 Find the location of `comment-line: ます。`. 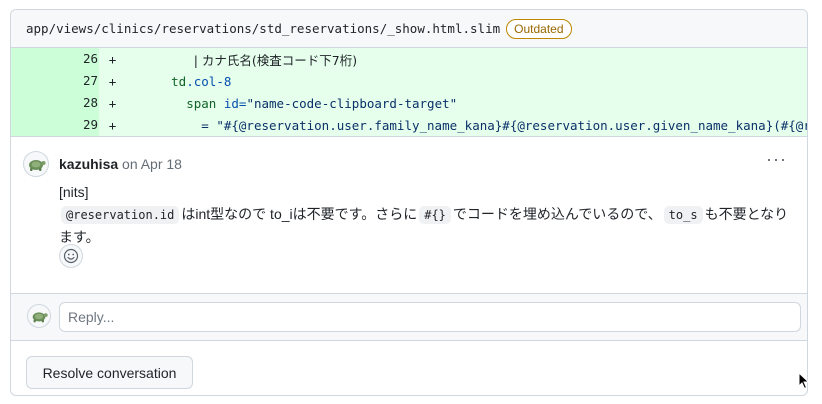

comment-line: ます。 is located at coordinates (79, 237).